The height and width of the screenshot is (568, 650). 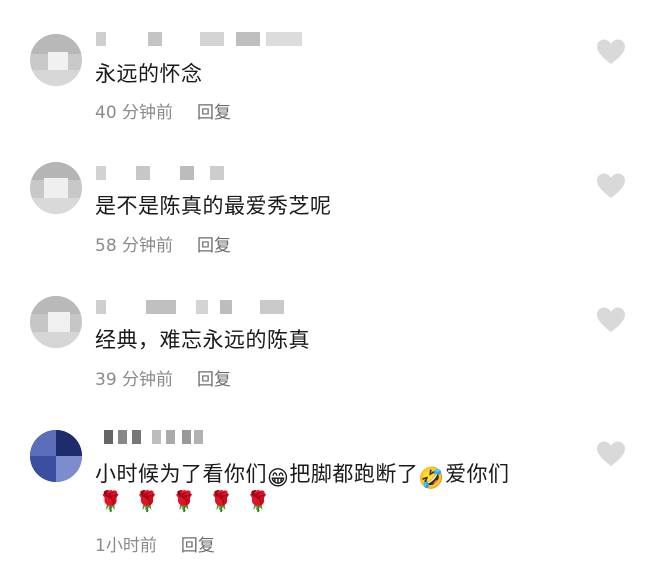 What do you see at coordinates (134, 113) in the screenshot?
I see `comment-time: 40 分钟前` at bounding box center [134, 113].